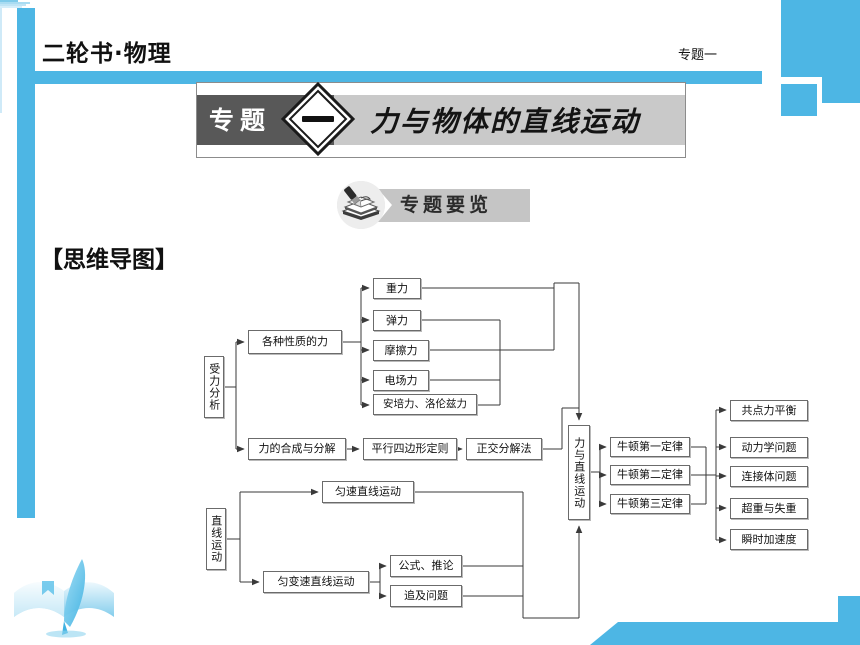 The height and width of the screenshot is (645, 860). I want to click on node-zhuiji-wenti: 追及问题, so click(426, 596).